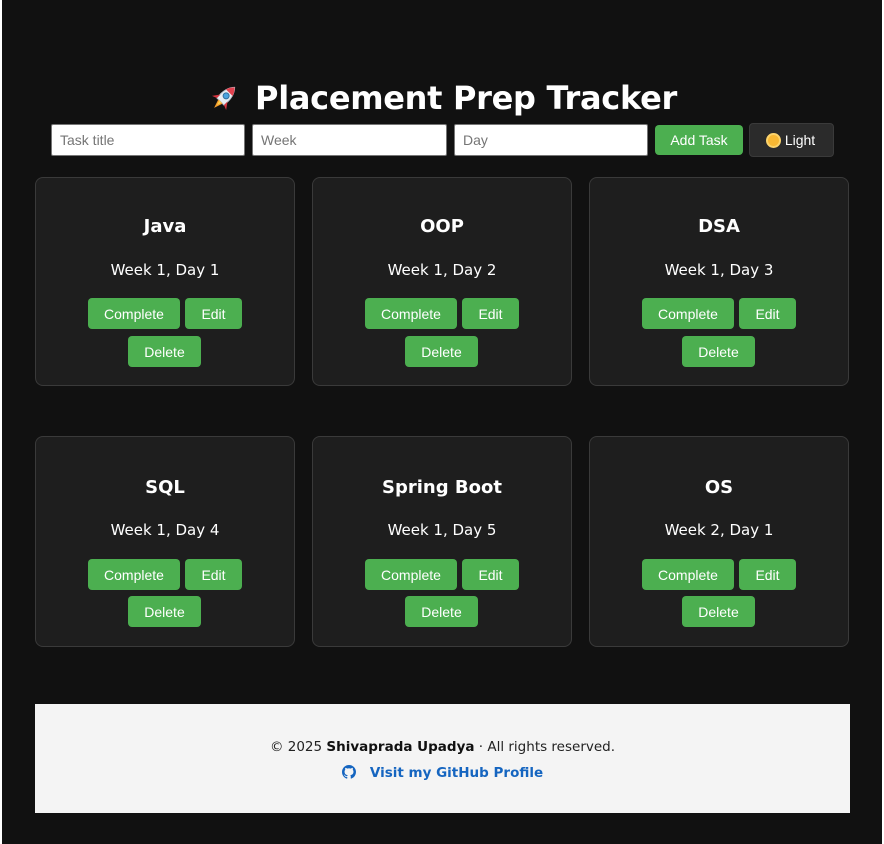 This screenshot has height=844, width=884. Describe the element at coordinates (456, 773) in the screenshot. I see `github-link-label: Visit my GitHub Profile` at that location.